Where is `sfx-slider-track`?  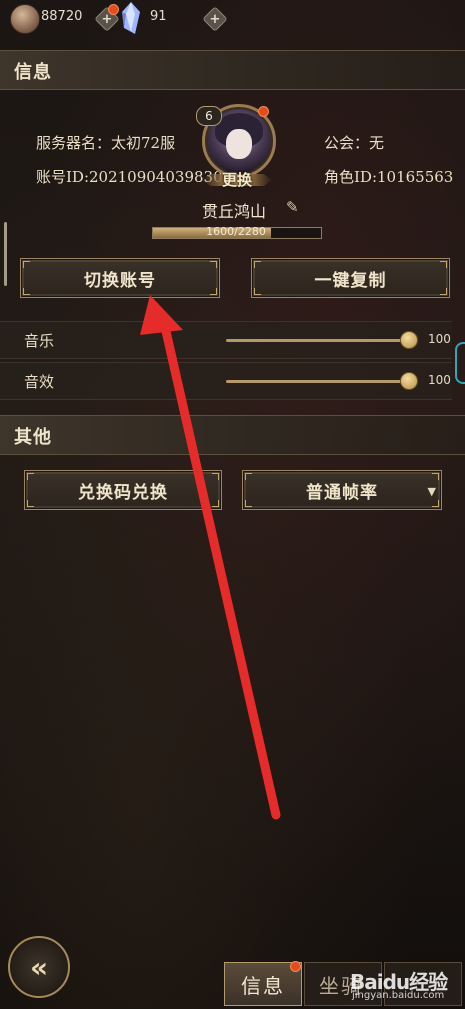 sfx-slider-track is located at coordinates (318, 381).